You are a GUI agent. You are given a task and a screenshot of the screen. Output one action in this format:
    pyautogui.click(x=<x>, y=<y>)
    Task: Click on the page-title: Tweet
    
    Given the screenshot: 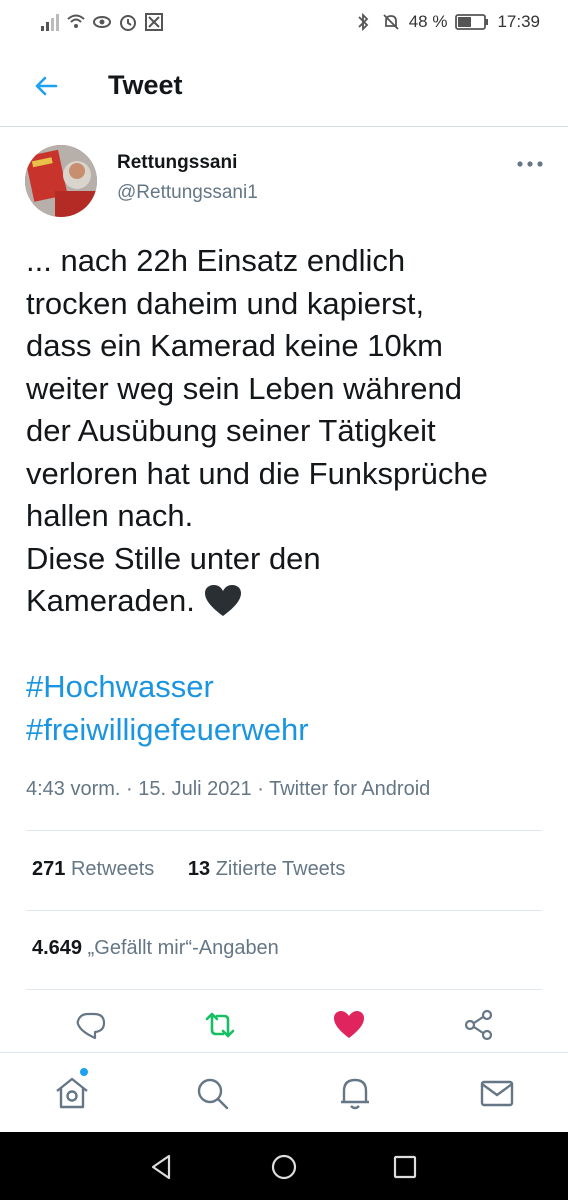 What is the action you would take?
    pyautogui.click(x=145, y=85)
    